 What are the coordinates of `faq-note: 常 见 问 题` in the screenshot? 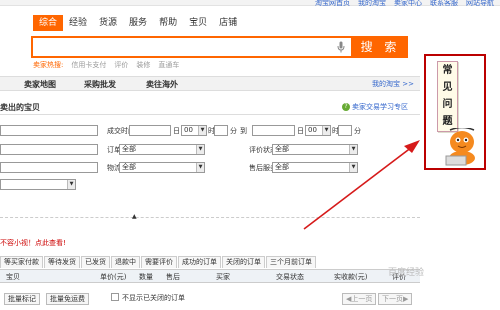 It's located at (447, 96).